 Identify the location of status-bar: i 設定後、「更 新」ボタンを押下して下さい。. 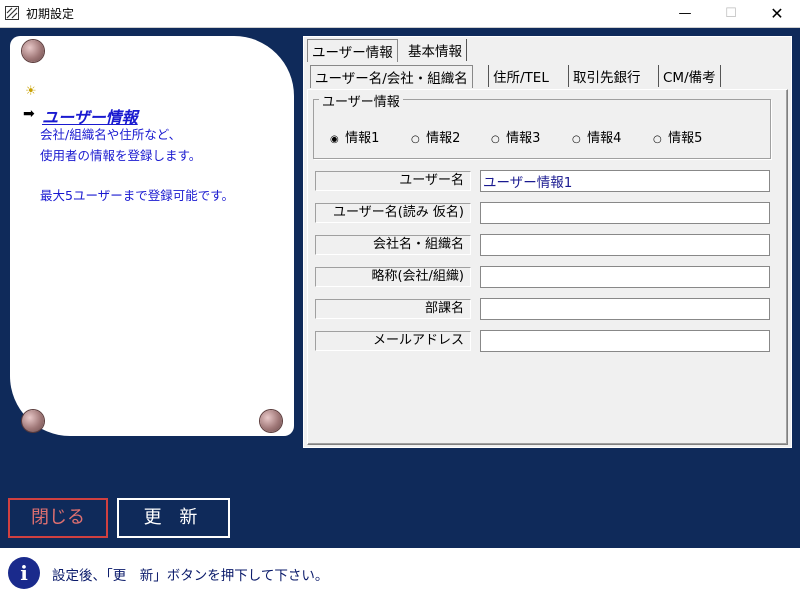
(400, 572).